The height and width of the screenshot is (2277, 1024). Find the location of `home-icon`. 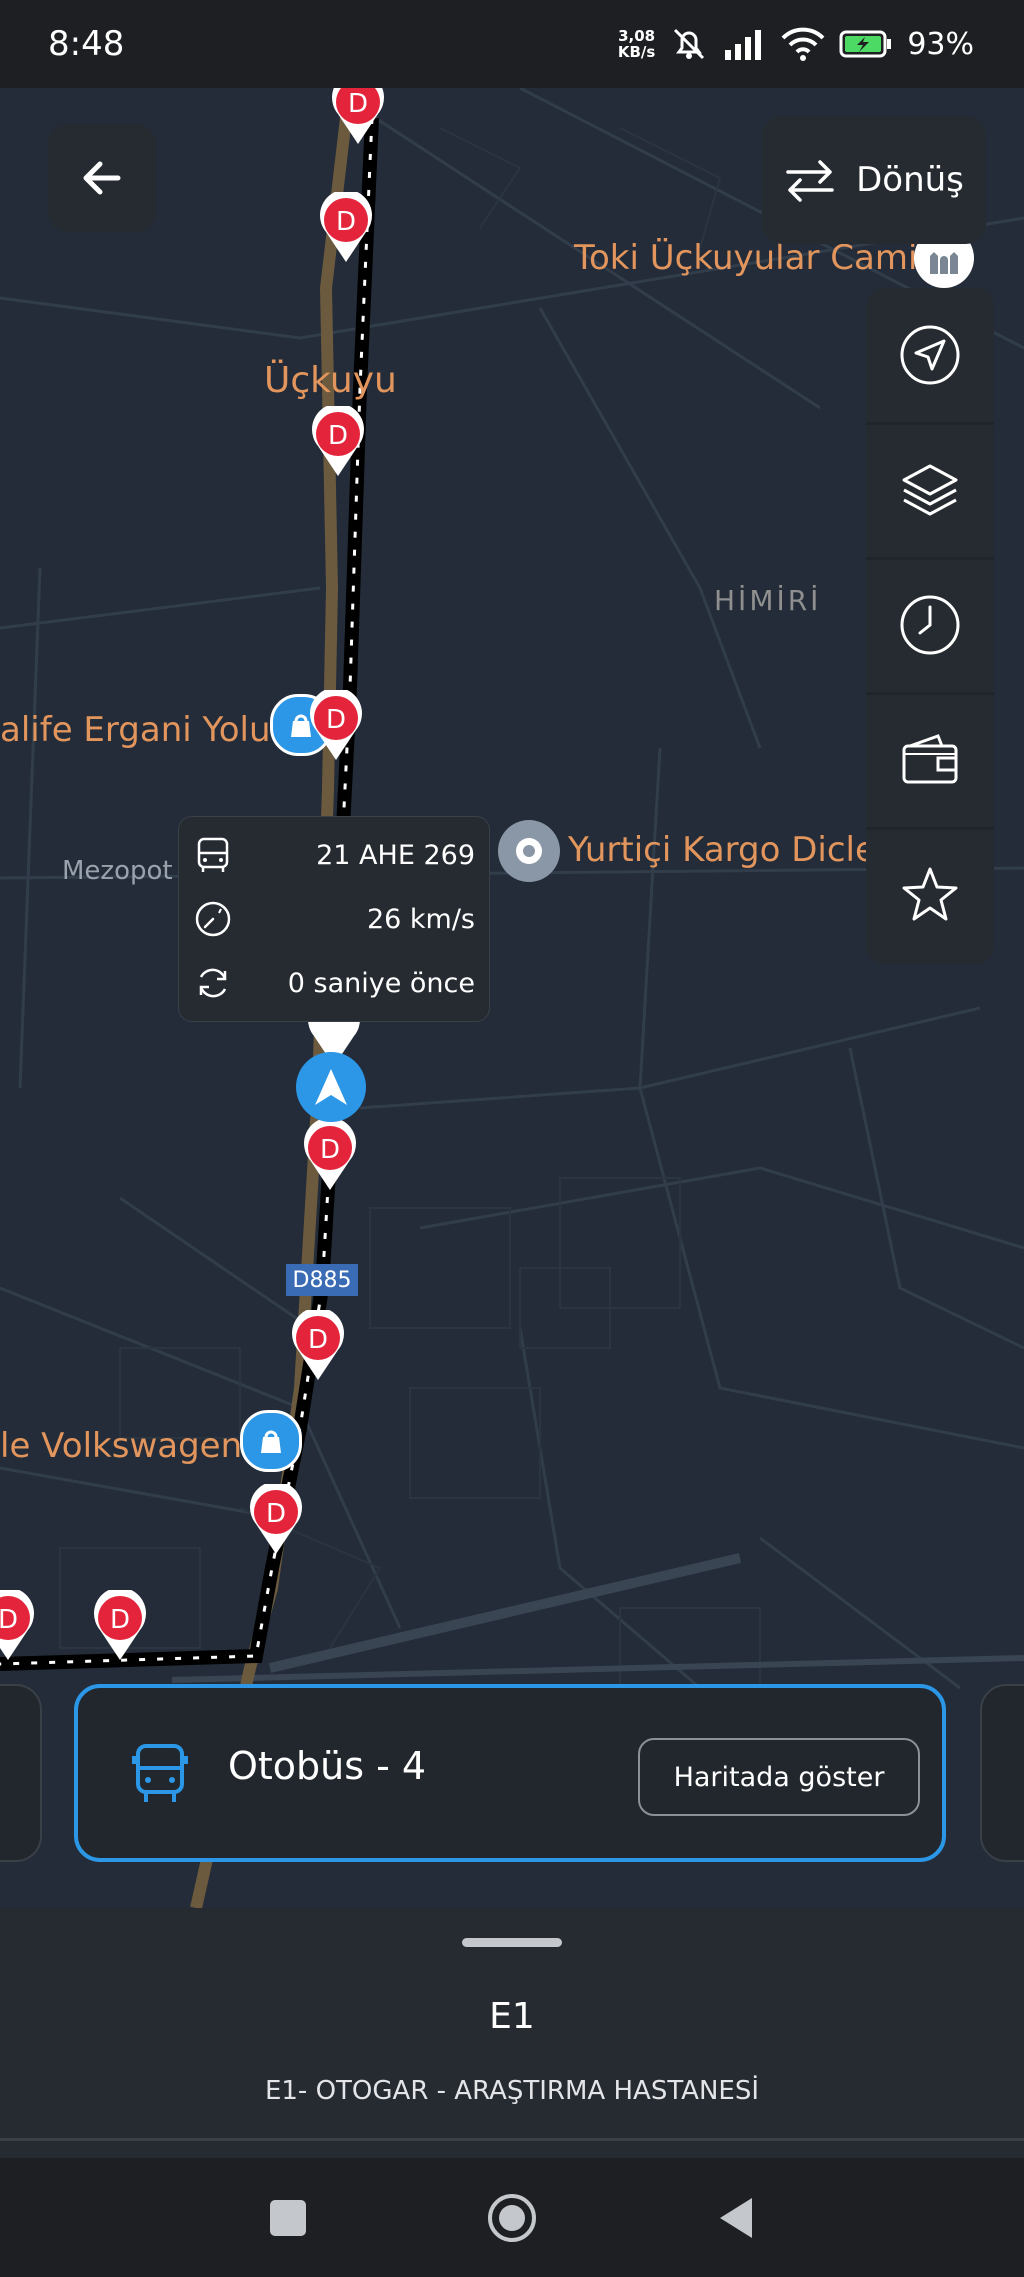

home-icon is located at coordinates (512, 2218).